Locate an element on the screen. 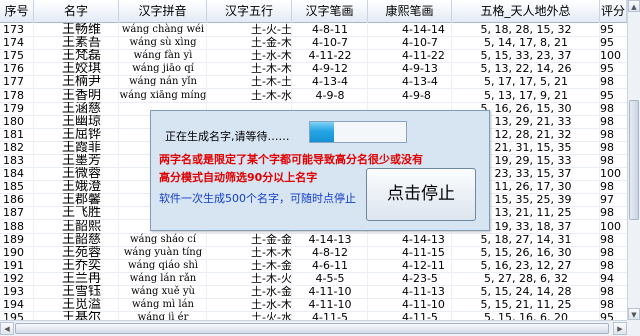 Image resolution: width=640 pixels, height=336 pixels. cell-pinyin: wáng mì lán is located at coordinates (162, 305).